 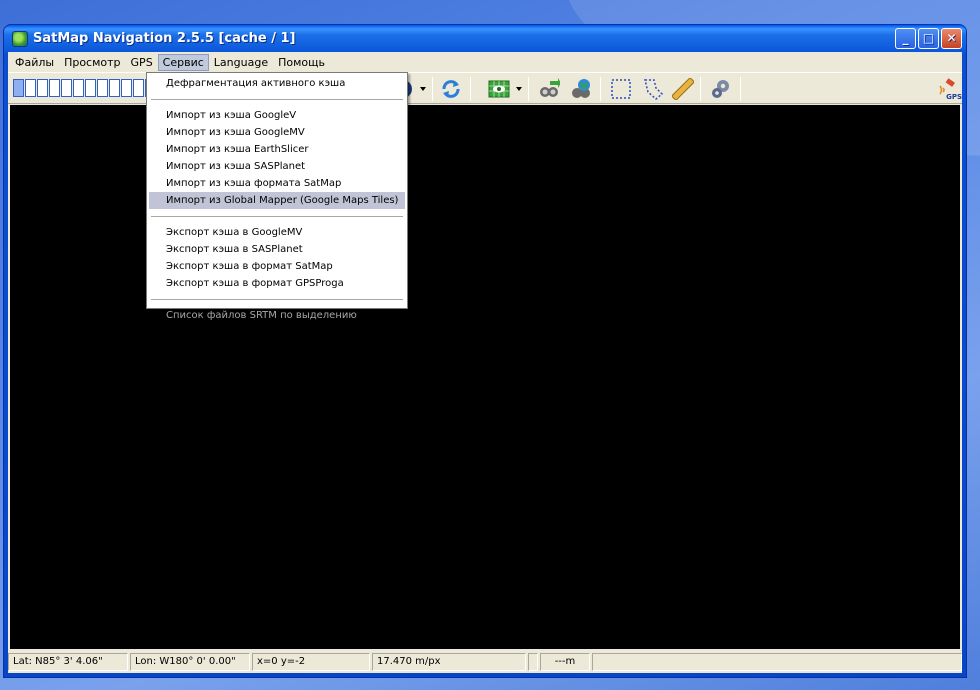 What do you see at coordinates (20, 38) in the screenshot?
I see `satmap-app-icon` at bounding box center [20, 38].